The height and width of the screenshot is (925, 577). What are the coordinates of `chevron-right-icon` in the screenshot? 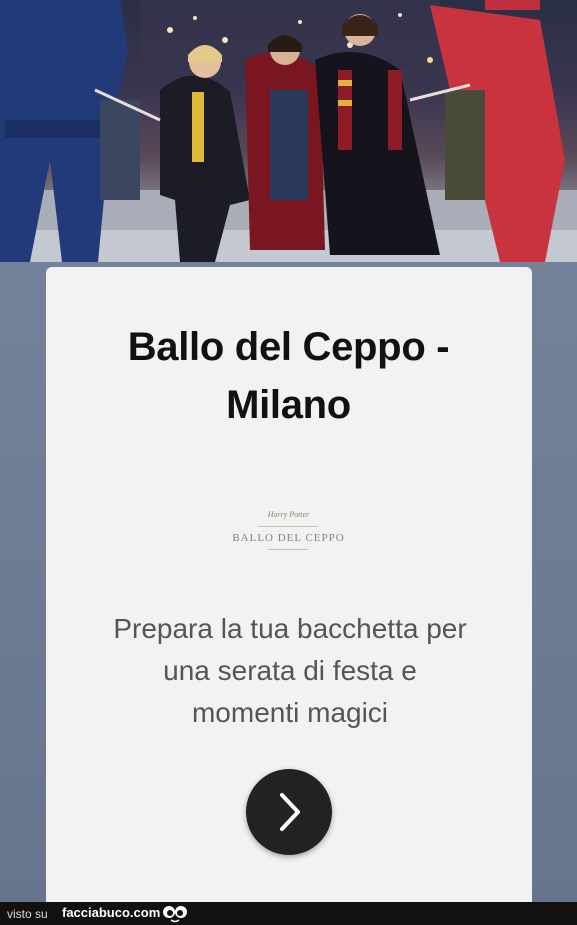 It's located at (290, 812).